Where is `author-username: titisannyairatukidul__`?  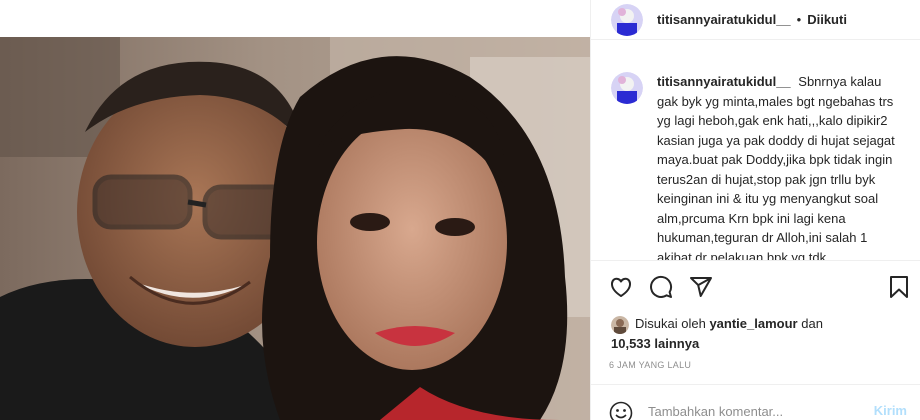
author-username: titisannyairatukidul__ is located at coordinates (724, 19).